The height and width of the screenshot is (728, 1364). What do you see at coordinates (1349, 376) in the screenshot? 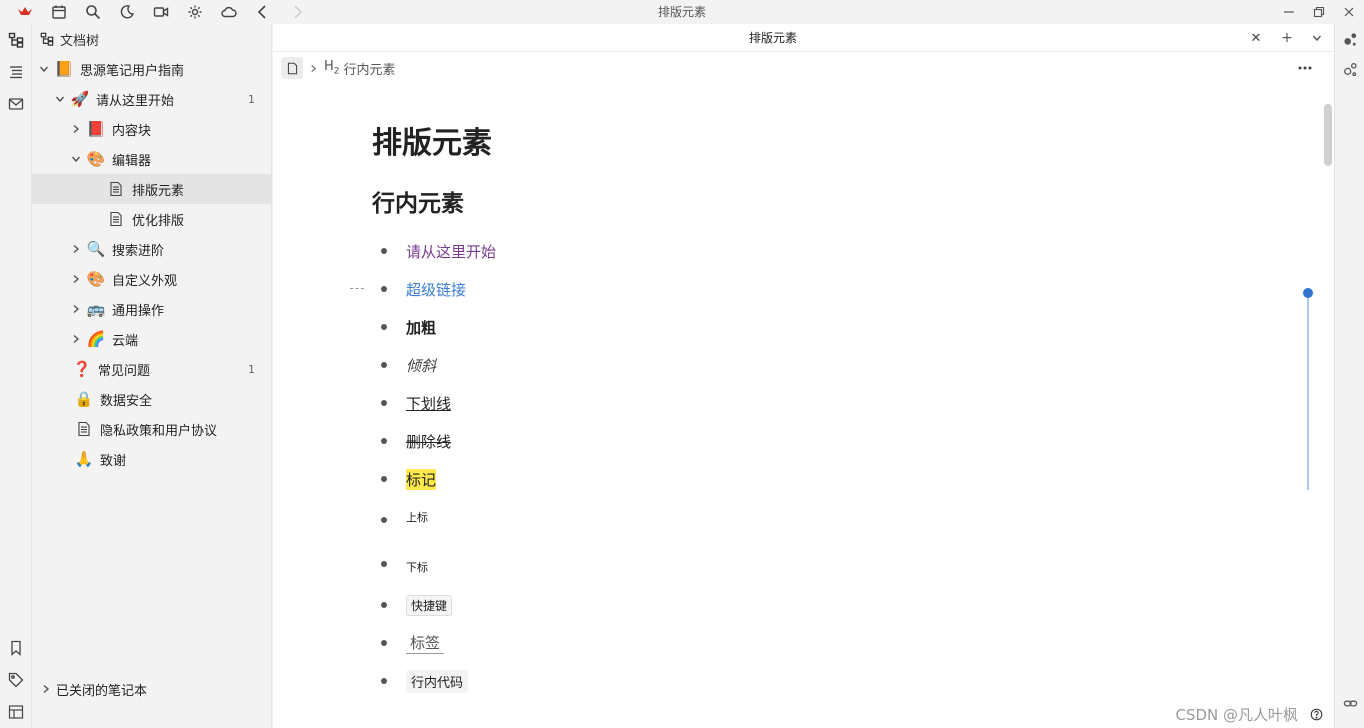
I see `right-rail` at bounding box center [1349, 376].